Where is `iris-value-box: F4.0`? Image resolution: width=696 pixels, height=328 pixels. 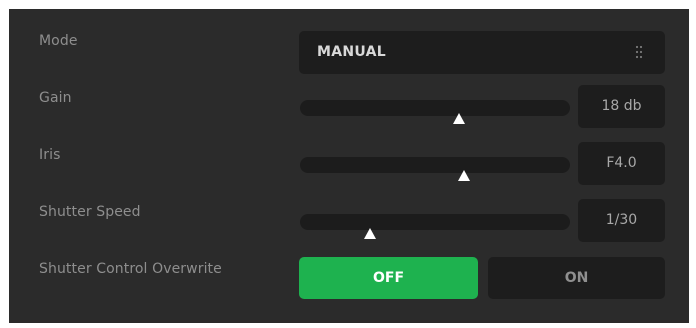
iris-value-box: F4.0 is located at coordinates (621, 163).